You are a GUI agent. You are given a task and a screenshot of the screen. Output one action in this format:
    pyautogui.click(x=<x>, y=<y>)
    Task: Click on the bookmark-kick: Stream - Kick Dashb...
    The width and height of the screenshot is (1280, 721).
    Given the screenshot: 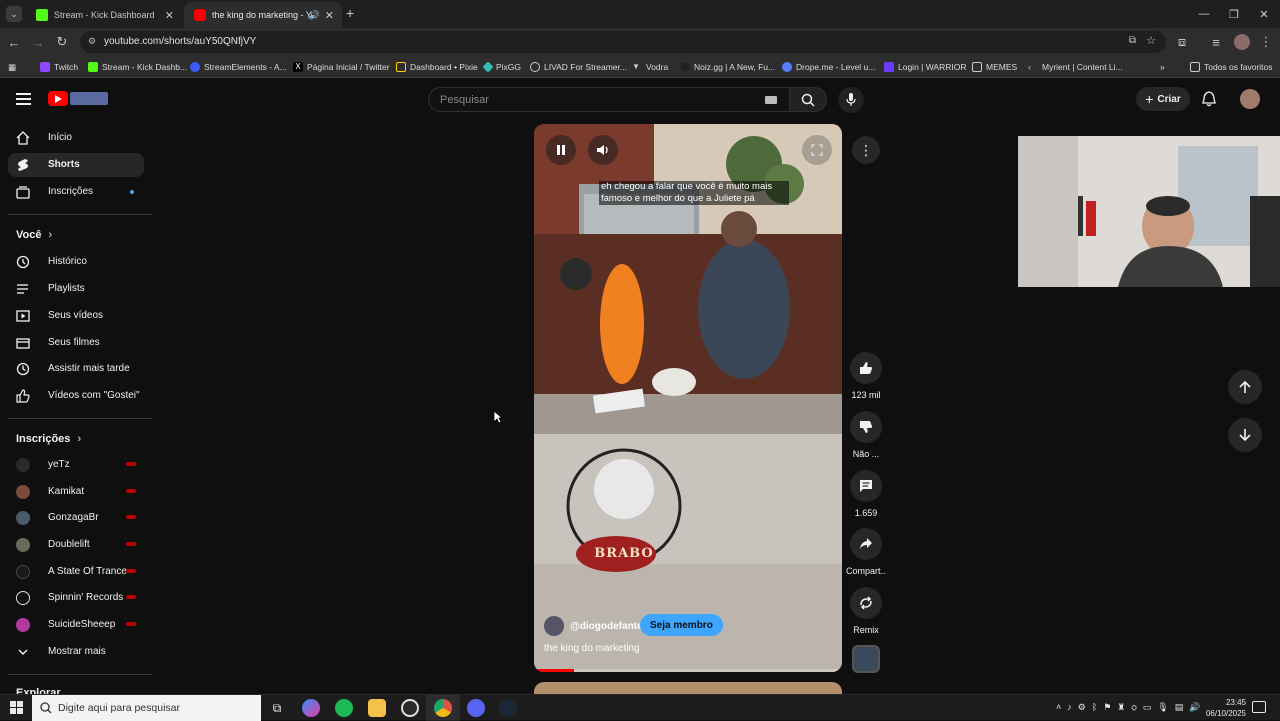 What is the action you would take?
    pyautogui.click(x=137, y=67)
    